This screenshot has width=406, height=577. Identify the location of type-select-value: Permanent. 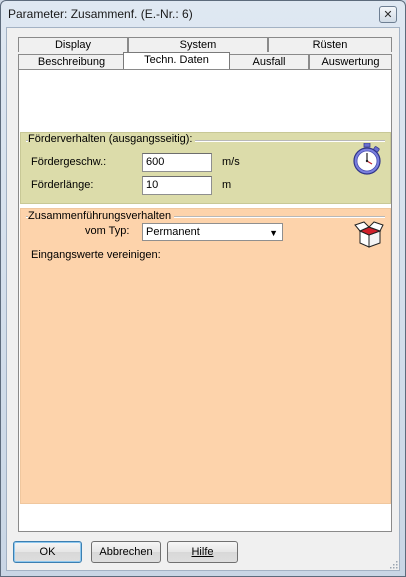
(173, 232).